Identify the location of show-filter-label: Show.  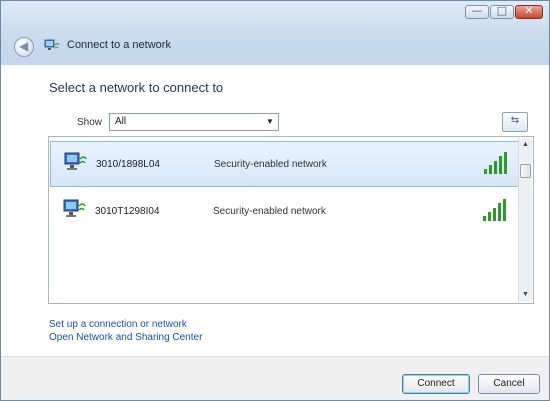
(90, 122).